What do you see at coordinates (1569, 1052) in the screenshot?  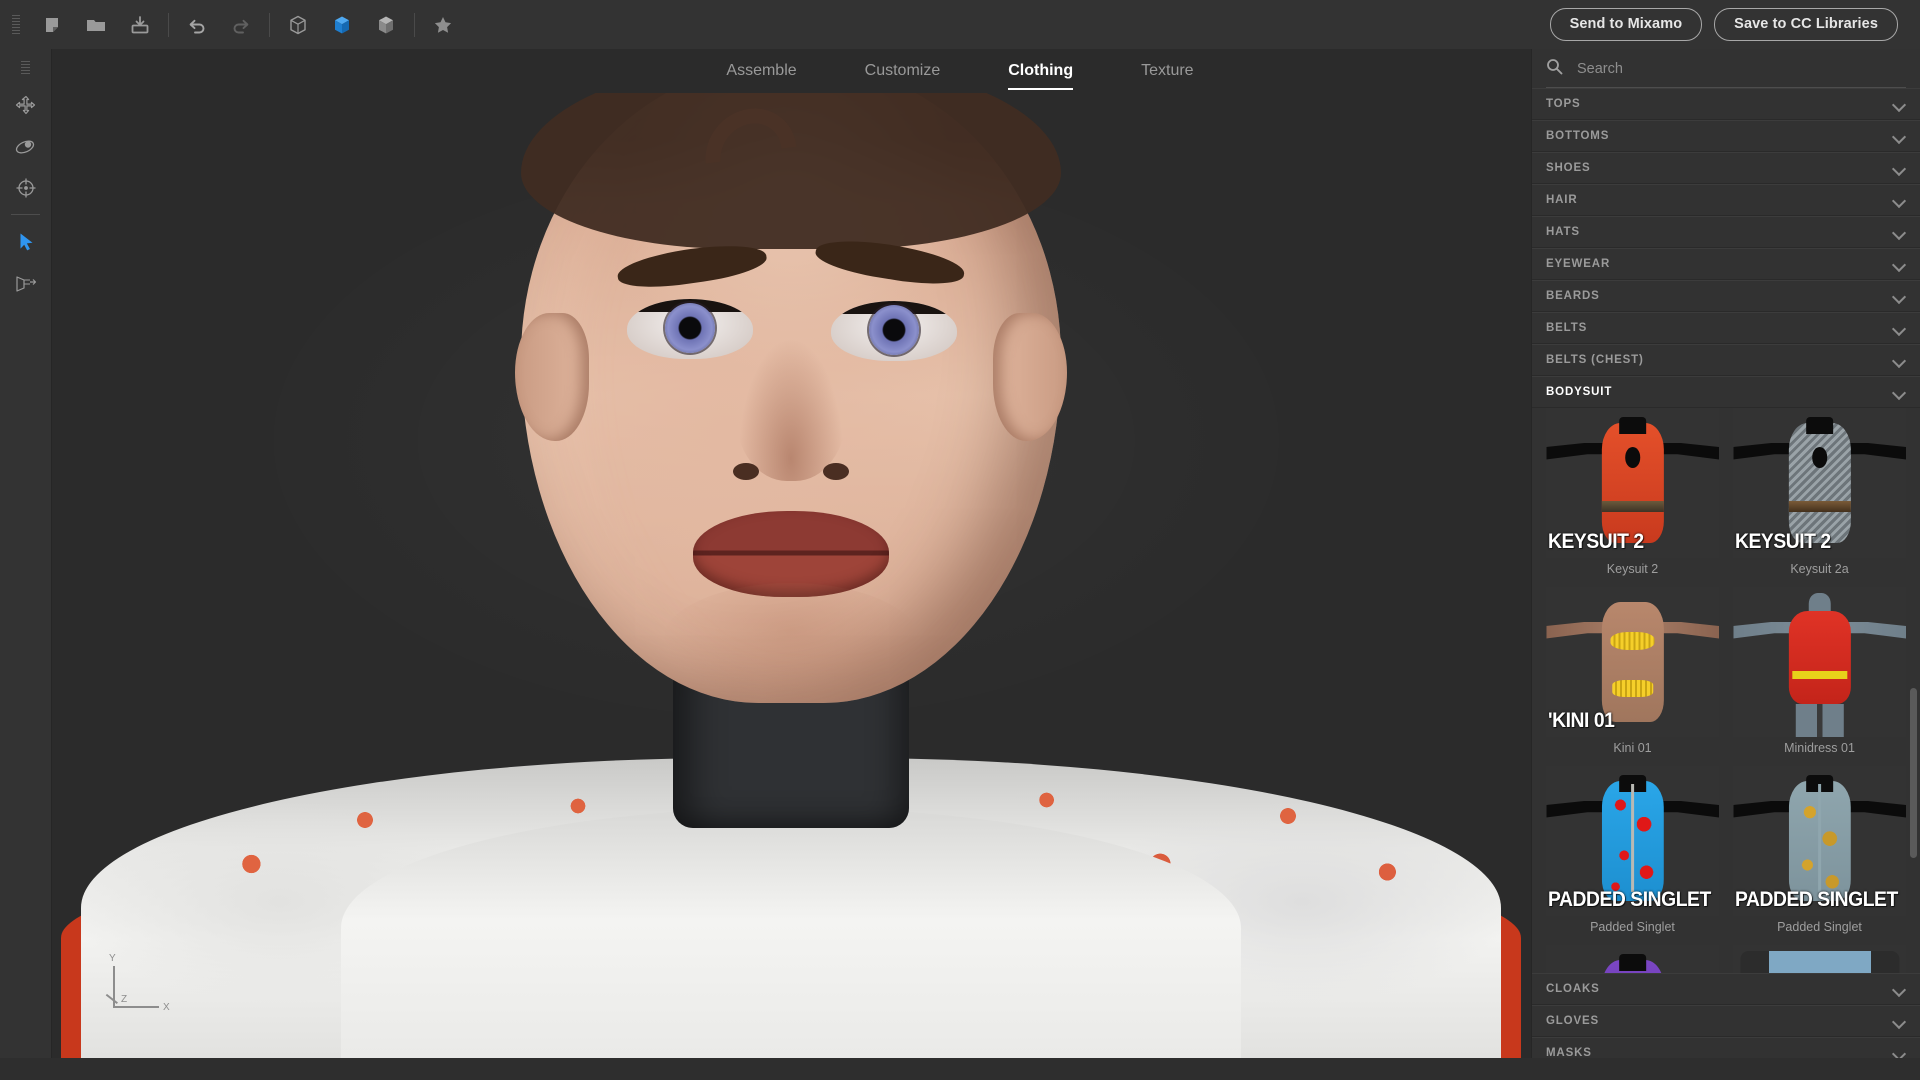 I see `category-label: MASKS` at bounding box center [1569, 1052].